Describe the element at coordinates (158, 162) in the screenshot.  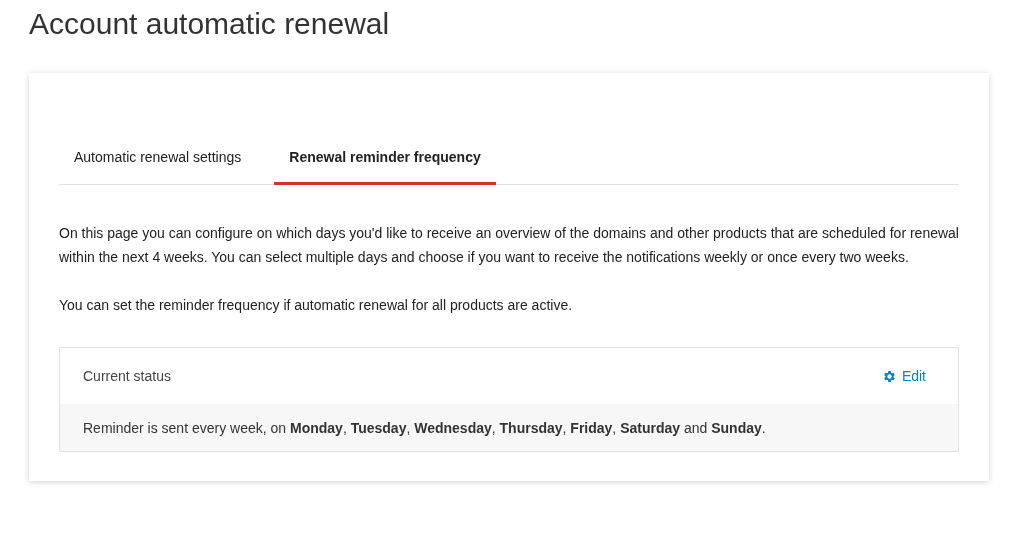
I see `tab: Automatic renewal settings` at that location.